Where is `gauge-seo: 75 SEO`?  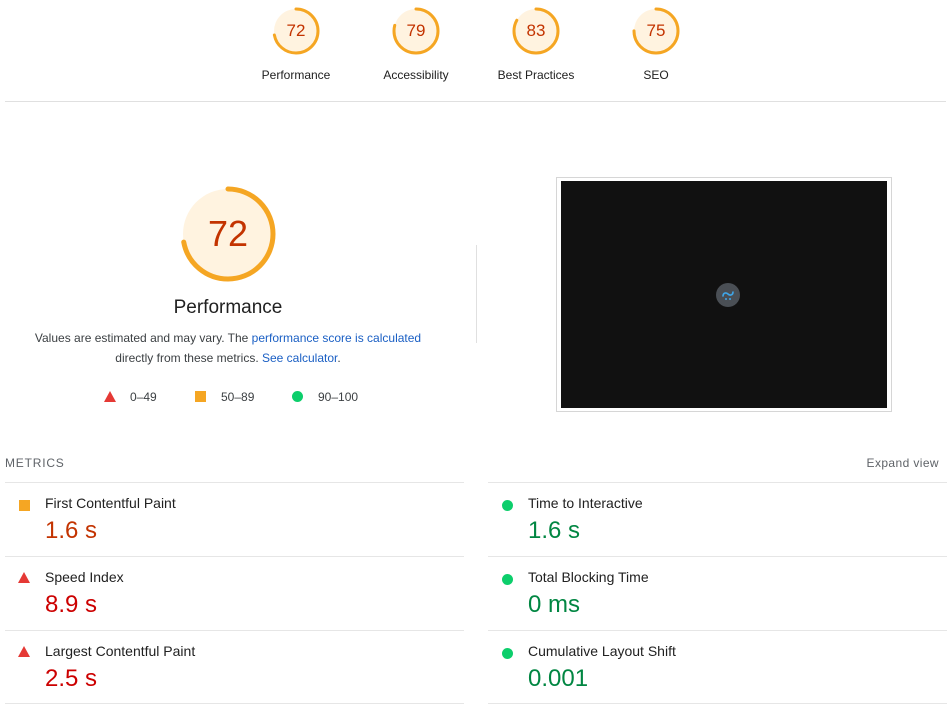 gauge-seo: 75 SEO is located at coordinates (656, 44).